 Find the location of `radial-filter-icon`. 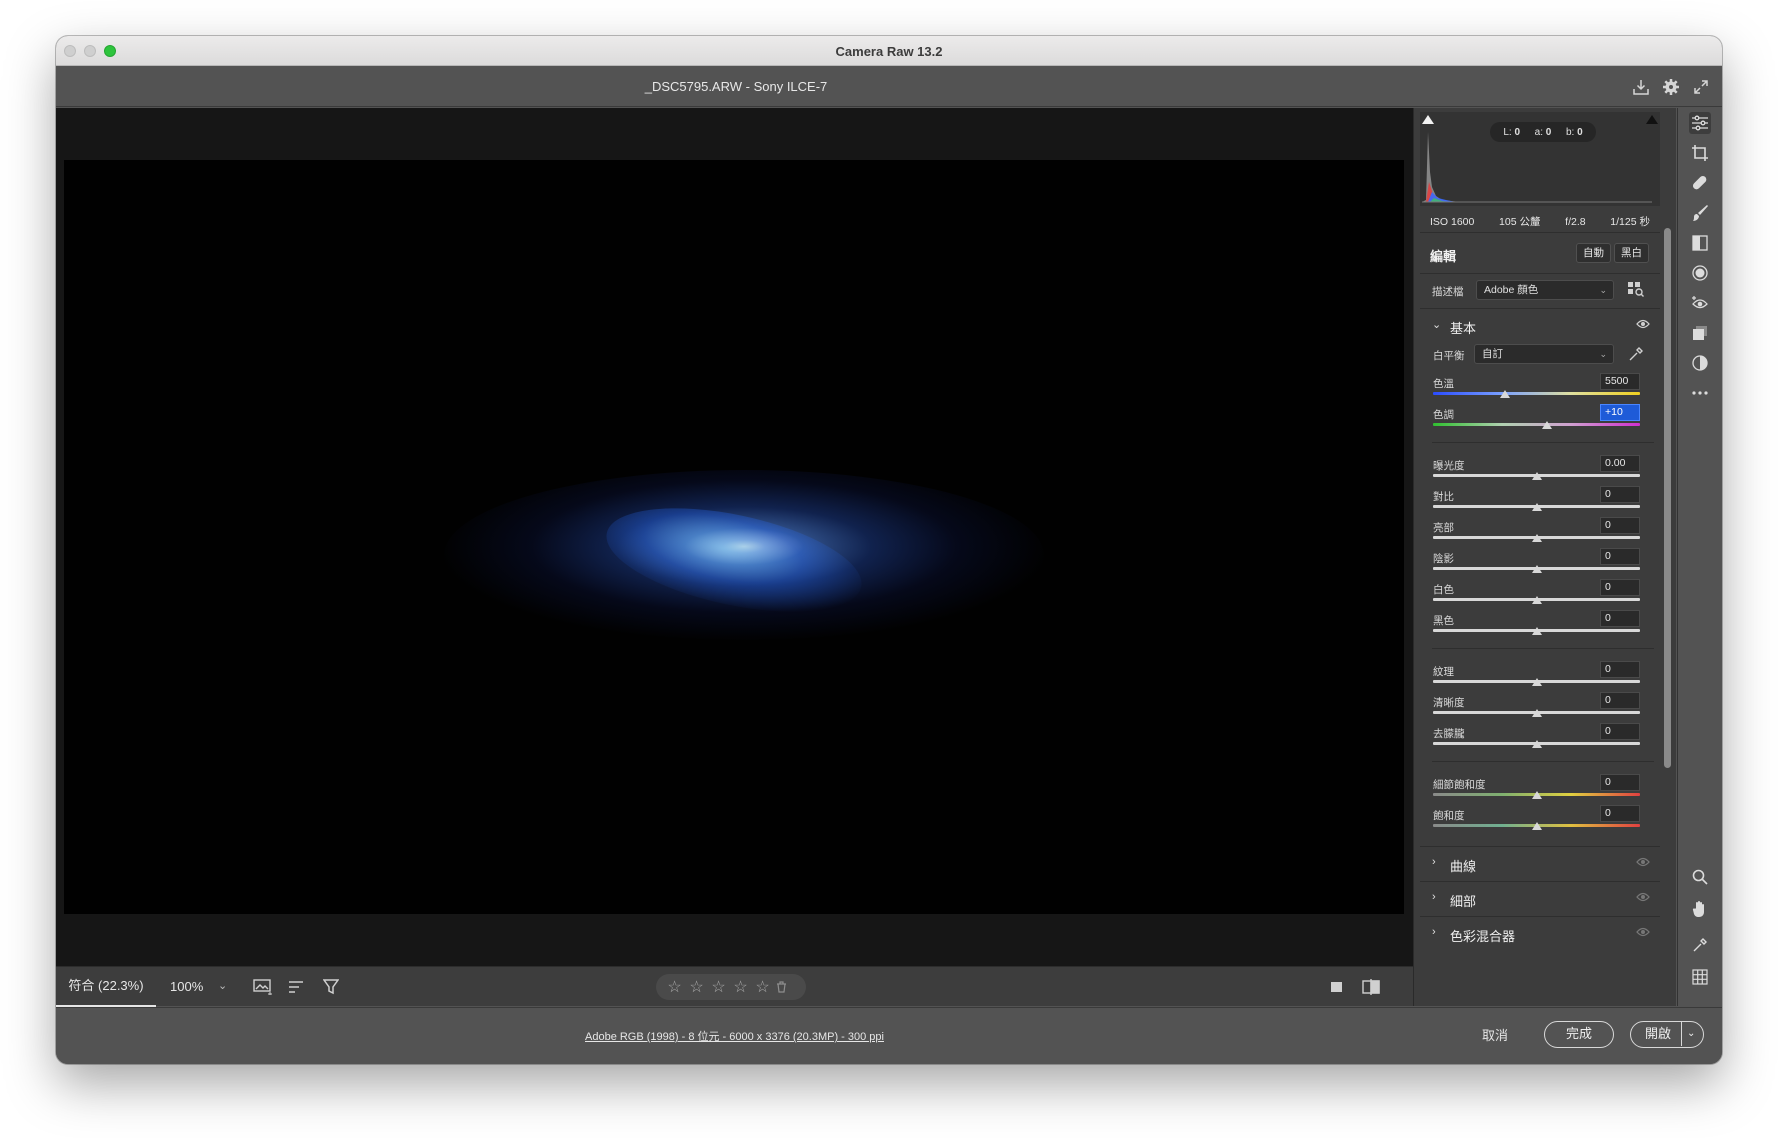

radial-filter-icon is located at coordinates (1700, 273).